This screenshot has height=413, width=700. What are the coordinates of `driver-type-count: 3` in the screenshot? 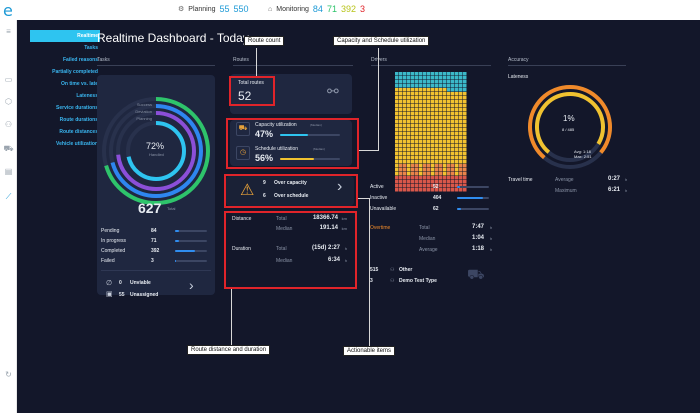 It's located at (371, 281).